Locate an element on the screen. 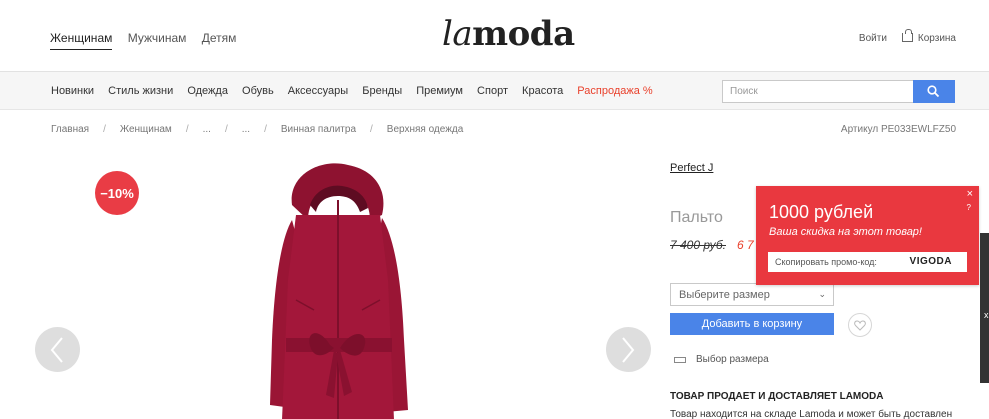 This screenshot has height=419, width=989. nav-item-sale: Распродажа % is located at coordinates (614, 91).